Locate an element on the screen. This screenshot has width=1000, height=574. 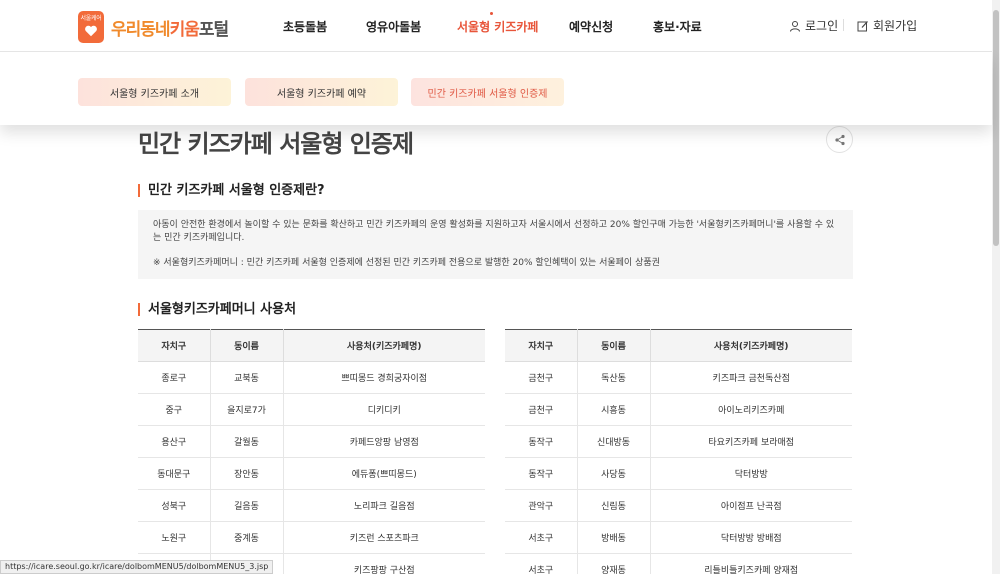
table-row: 동작구 신대방동 타요키즈카페 보라매점 is located at coordinates (678, 441).